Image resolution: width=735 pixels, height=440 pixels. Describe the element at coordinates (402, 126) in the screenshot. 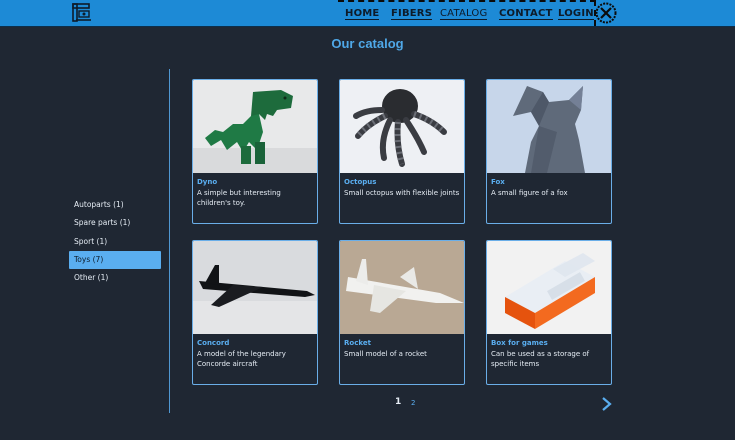

I see `product-image-octopus` at that location.